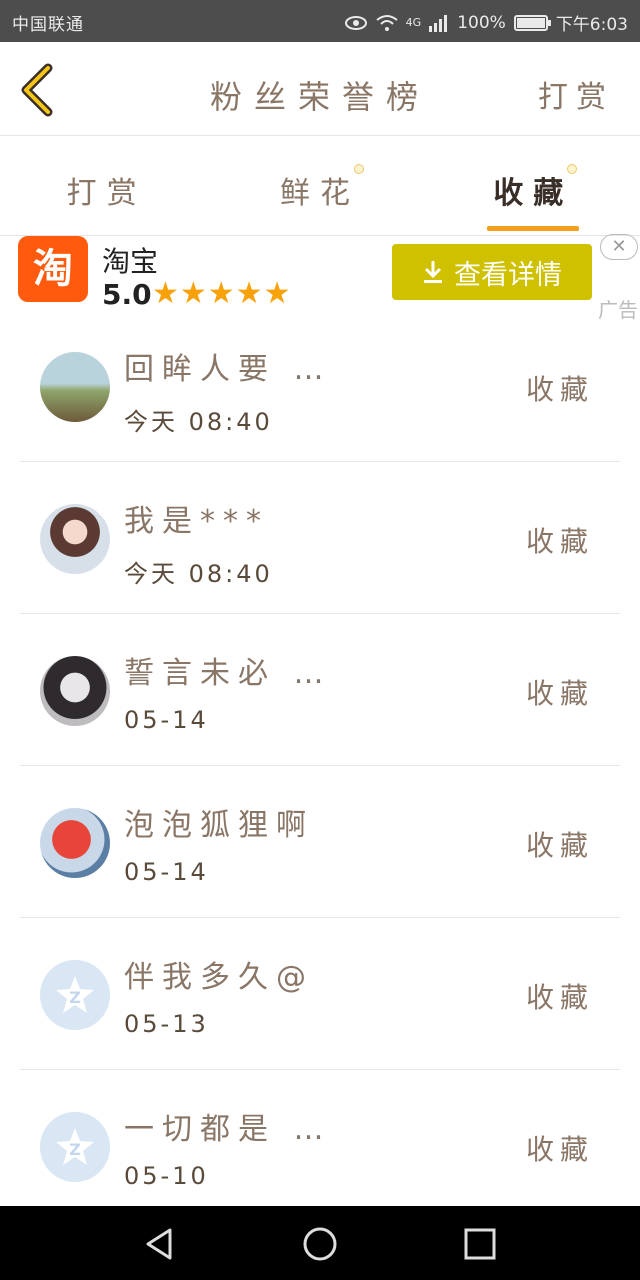  What do you see at coordinates (619, 247) in the screenshot?
I see `close-icon: ✕` at bounding box center [619, 247].